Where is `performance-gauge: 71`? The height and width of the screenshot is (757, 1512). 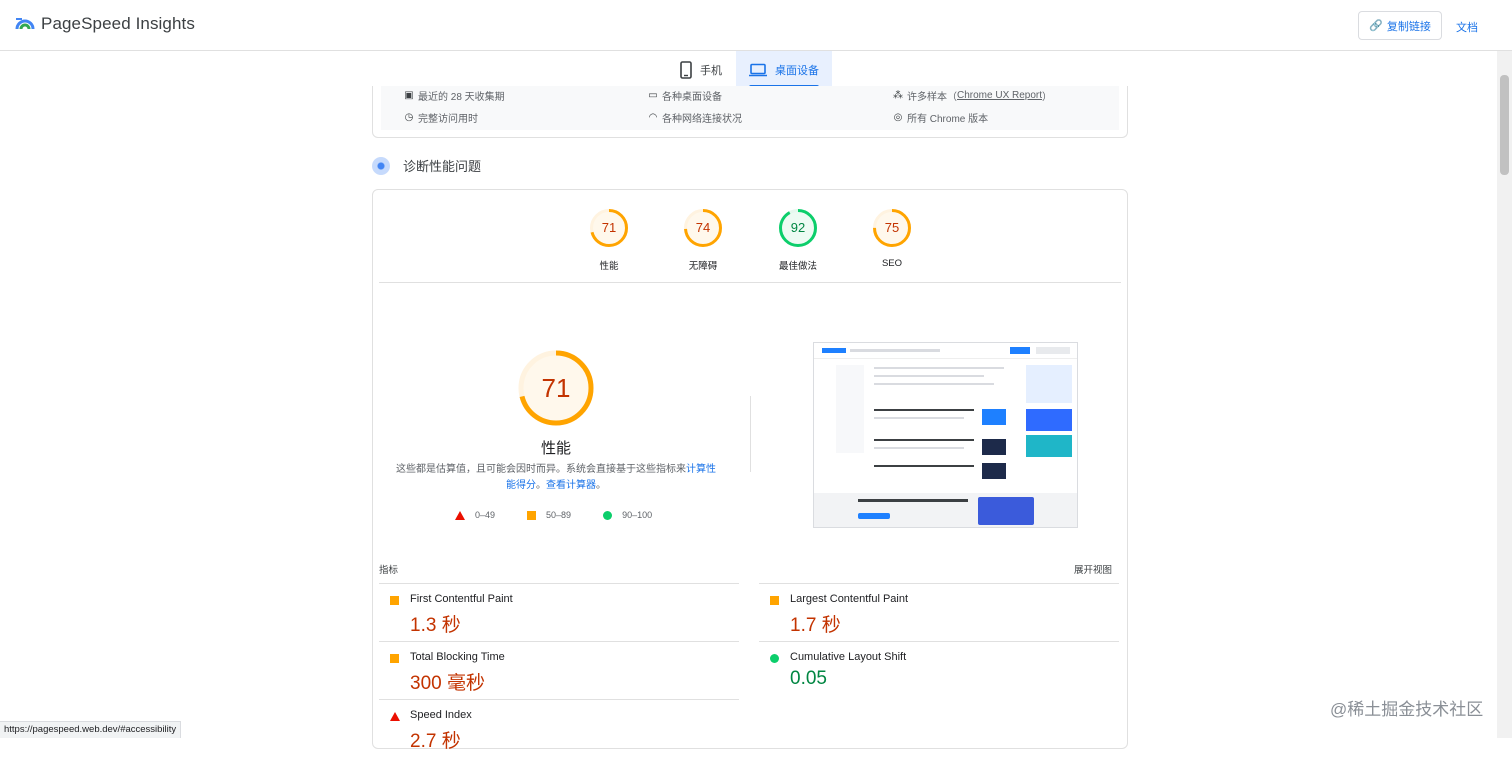 performance-gauge: 71 is located at coordinates (556, 388).